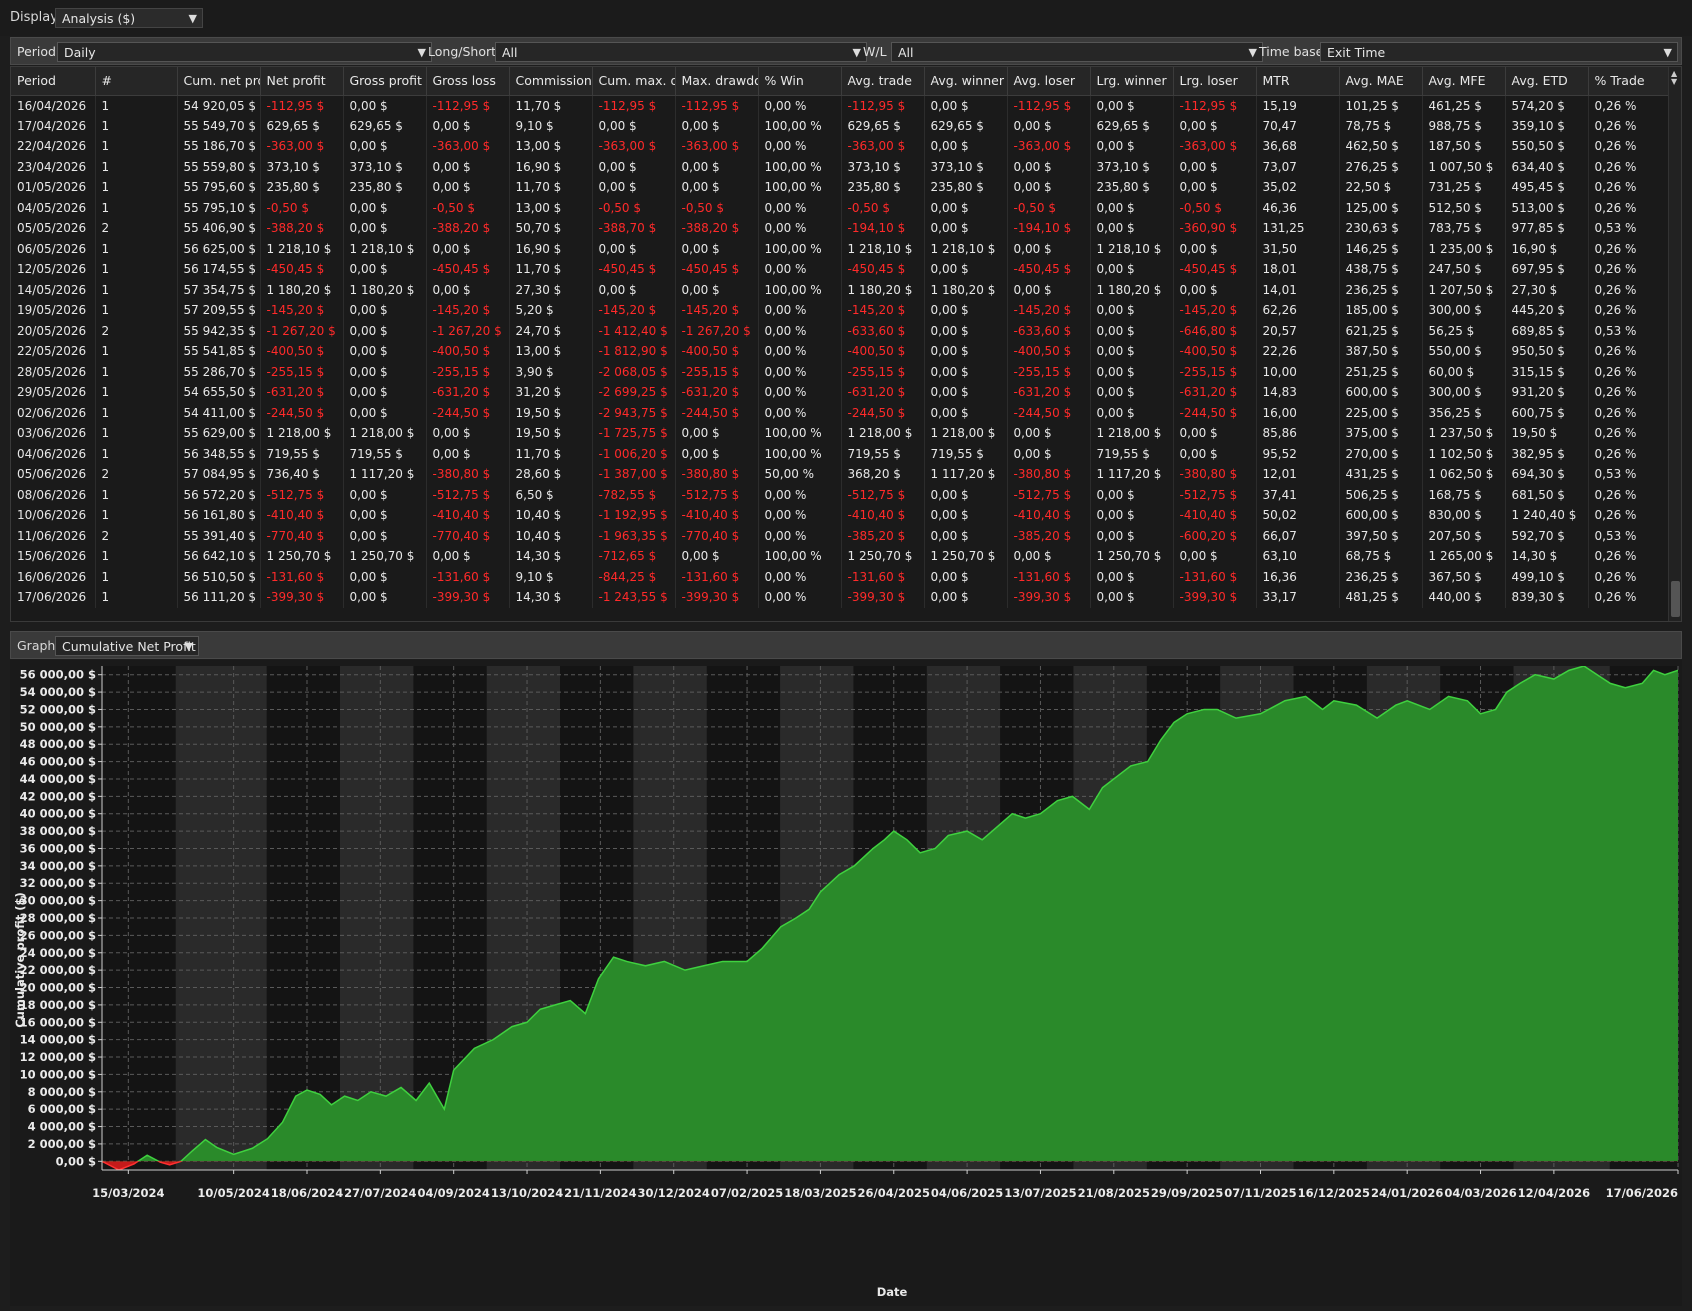 The height and width of the screenshot is (1311, 1692). I want to click on column-header: Gross profit, so click(385, 81).